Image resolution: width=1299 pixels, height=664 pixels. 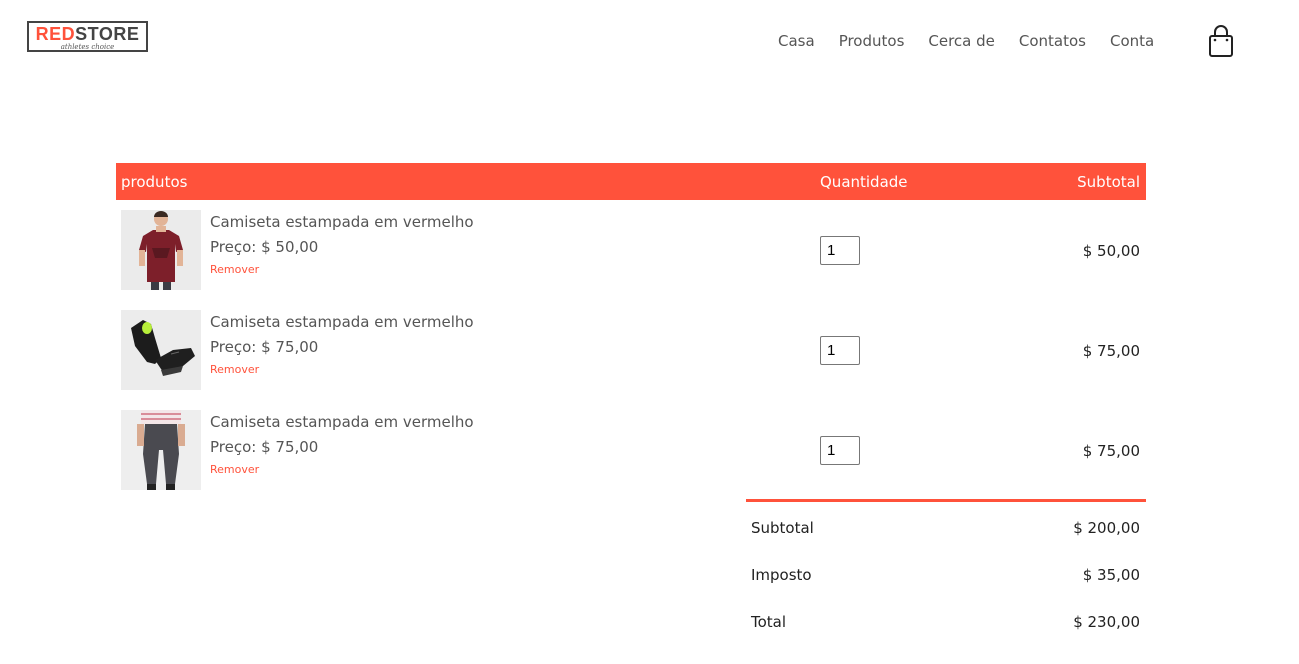 What do you see at coordinates (1111, 251) in the screenshot?
I see `row-subtotal: $ 50,00` at bounding box center [1111, 251].